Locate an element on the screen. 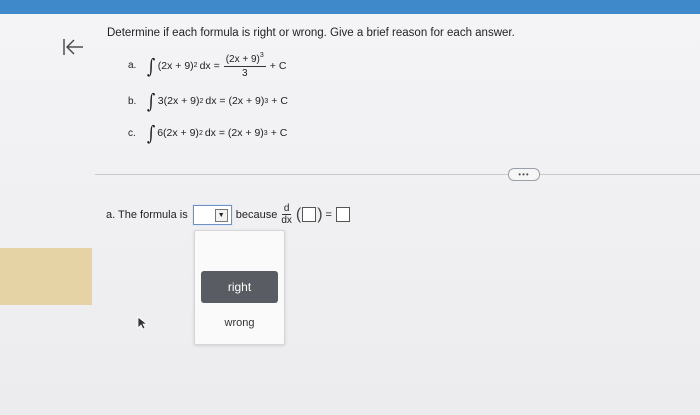 The image size is (700, 415). answer-prefix: a. The formula is is located at coordinates (147, 214).